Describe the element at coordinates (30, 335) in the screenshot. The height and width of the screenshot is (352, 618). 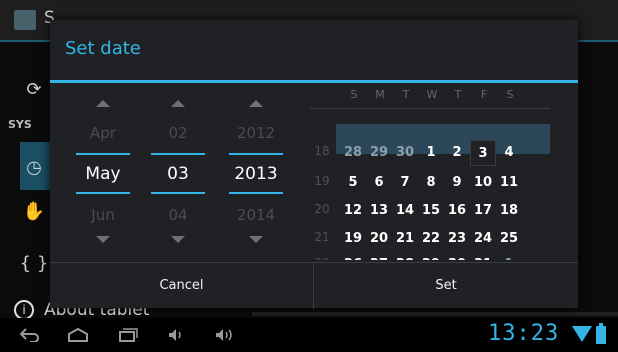
I see `back-icon` at that location.